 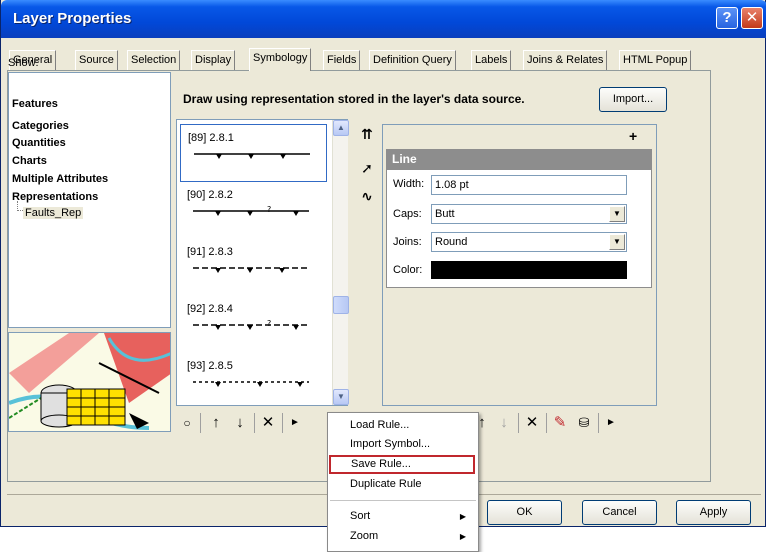 I want to click on show-item-representations: Representations, so click(x=55, y=197).